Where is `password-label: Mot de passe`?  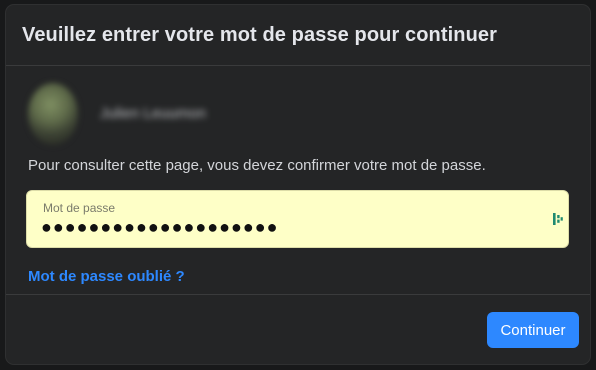
password-label: Mot de passe is located at coordinates (79, 208).